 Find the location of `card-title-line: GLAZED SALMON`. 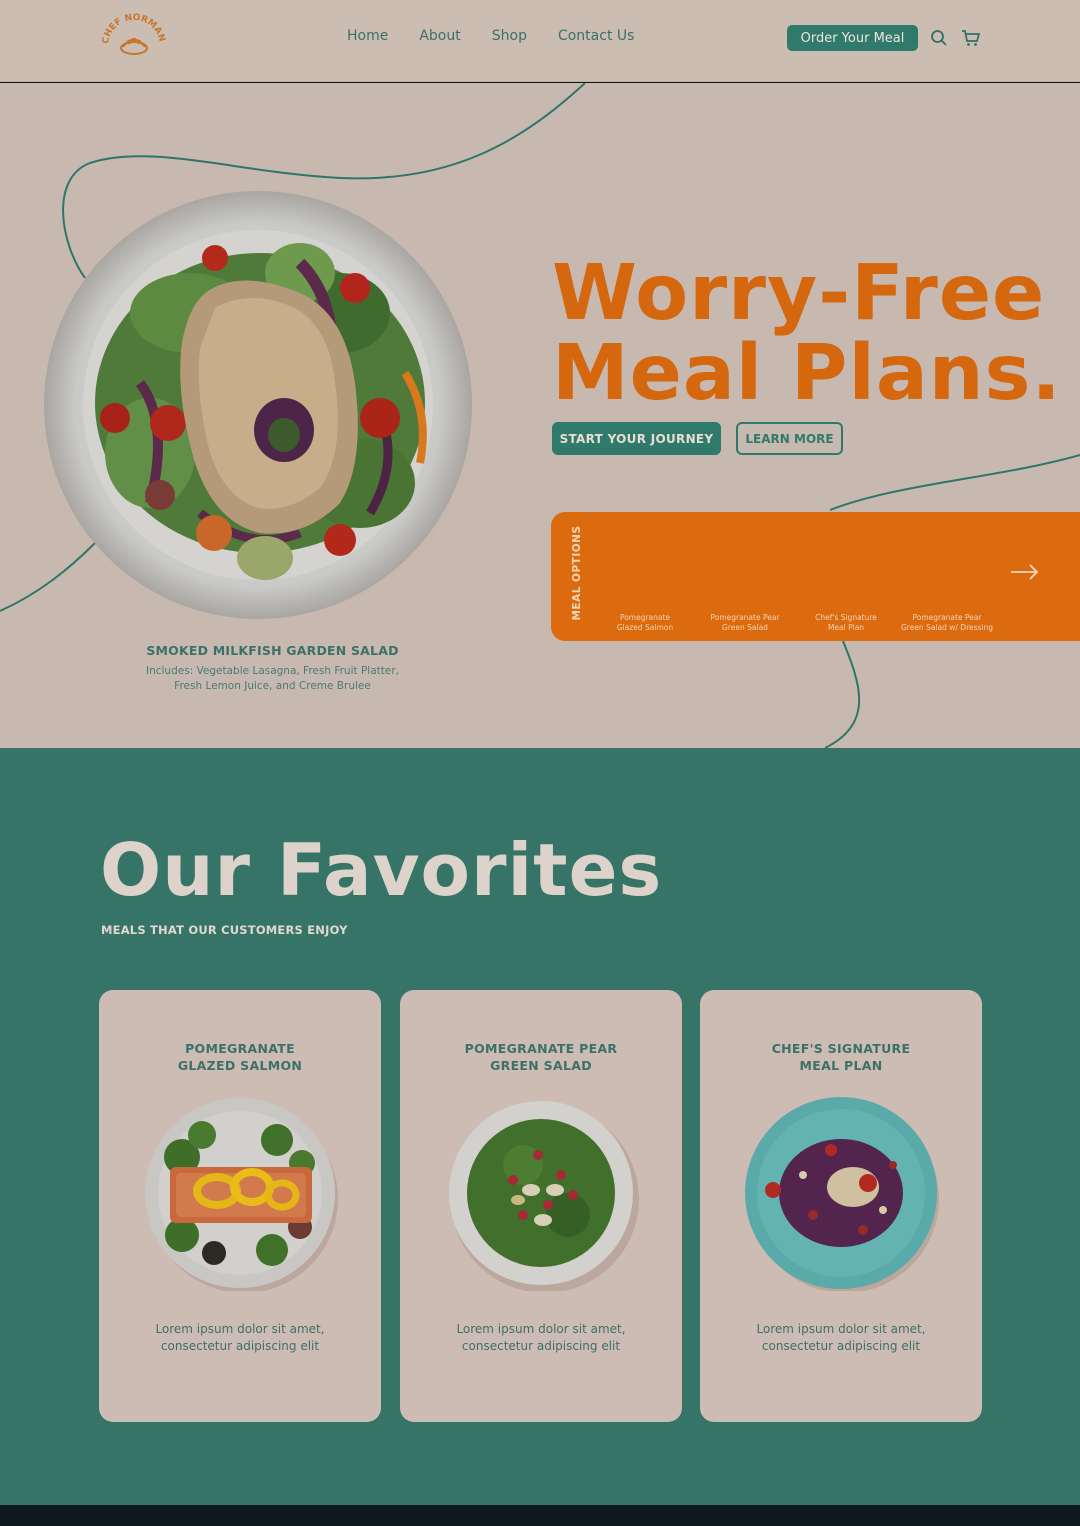

card-title-line: GLAZED SALMON is located at coordinates (240, 1065).